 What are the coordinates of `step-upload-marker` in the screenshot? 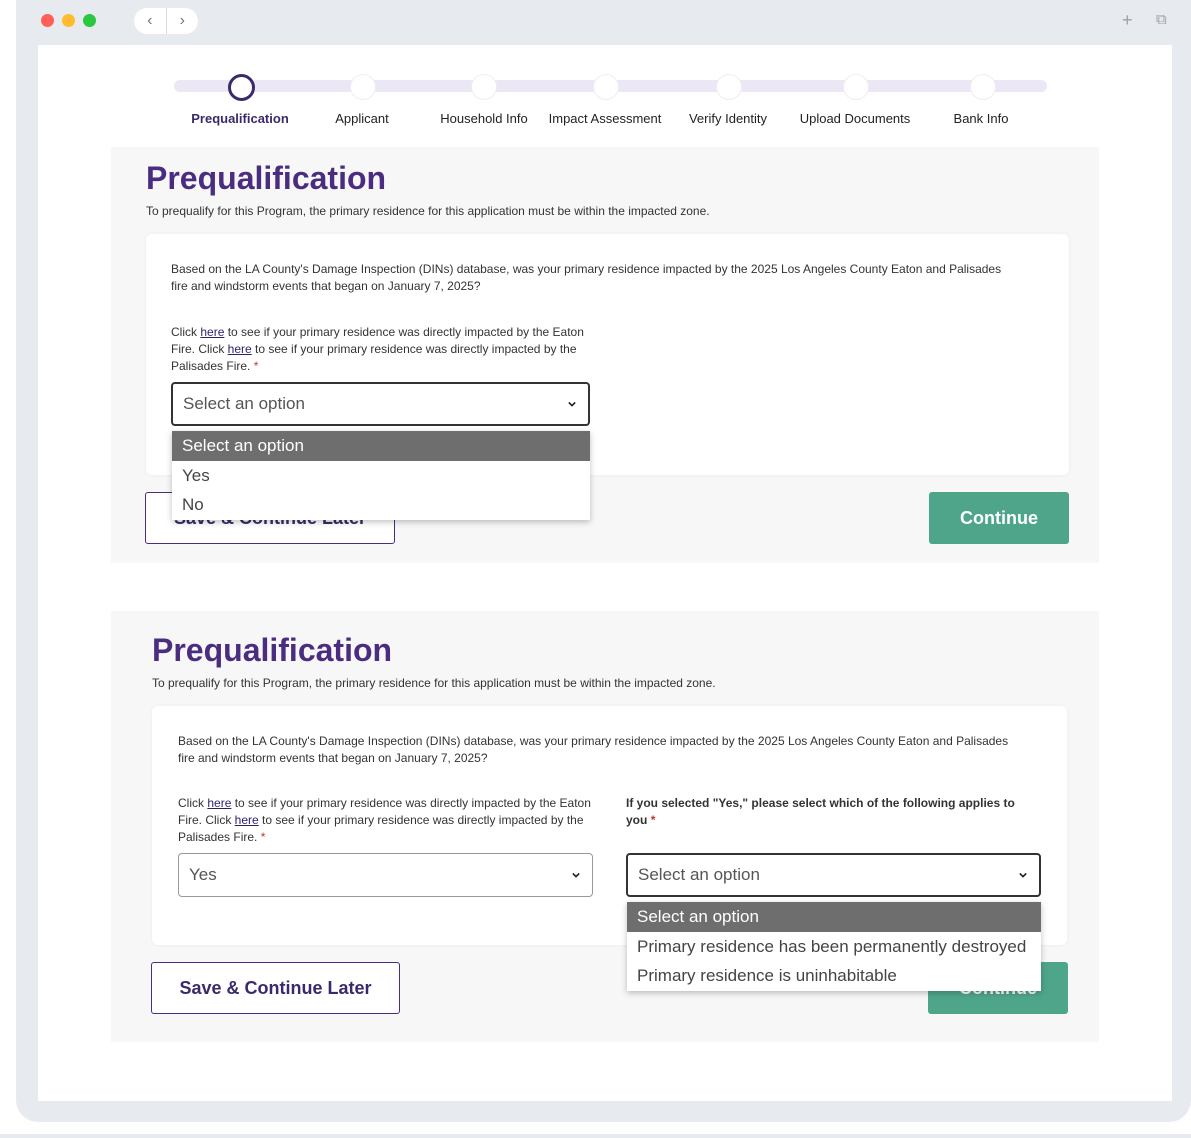 It's located at (856, 87).